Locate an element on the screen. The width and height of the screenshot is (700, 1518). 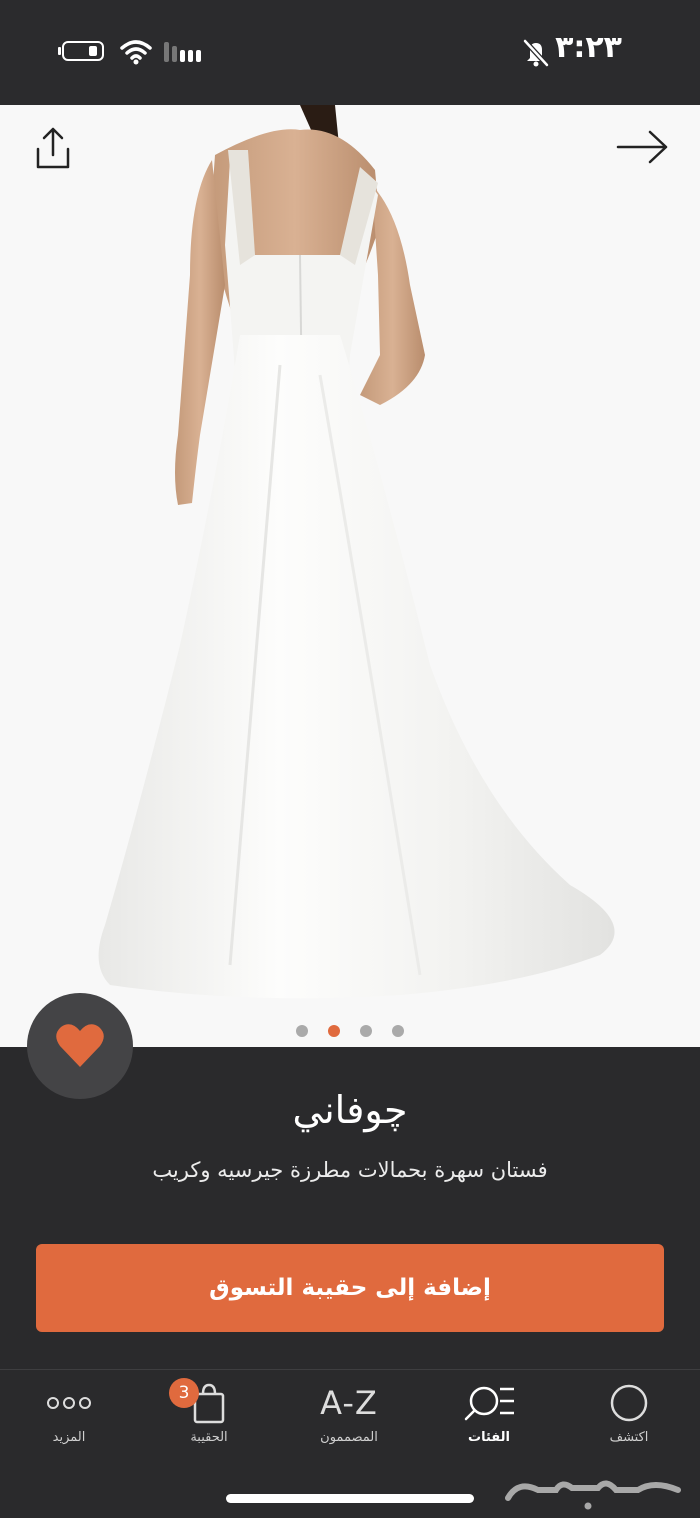
circle-icon is located at coordinates (629, 1403).